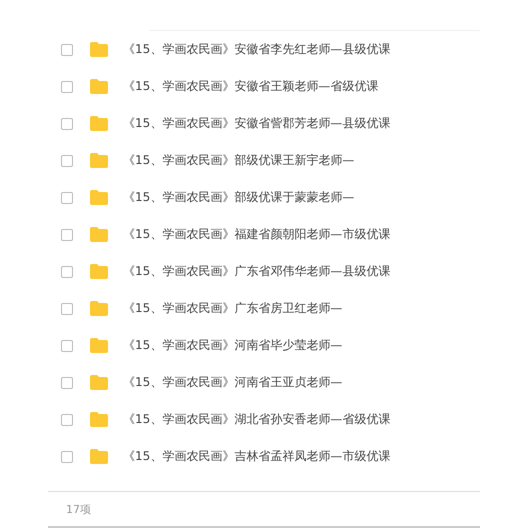 Image resolution: width=528 pixels, height=528 pixels. Describe the element at coordinates (238, 160) in the screenshot. I see `file-name: 《15、学画农民画》部级优课王新宇老师—` at that location.